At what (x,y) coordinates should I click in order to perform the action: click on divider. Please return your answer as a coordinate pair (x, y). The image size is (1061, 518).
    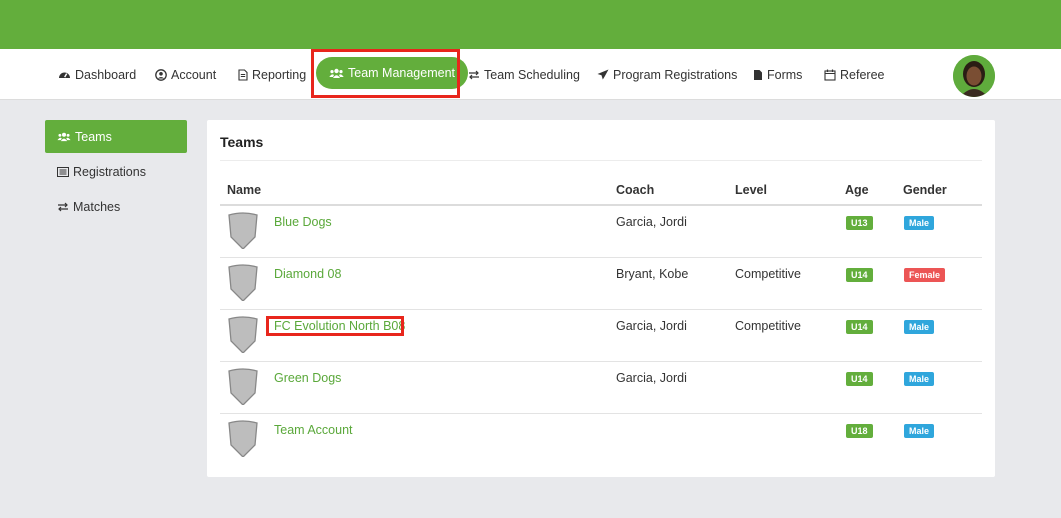
    Looking at the image, I should click on (601, 160).